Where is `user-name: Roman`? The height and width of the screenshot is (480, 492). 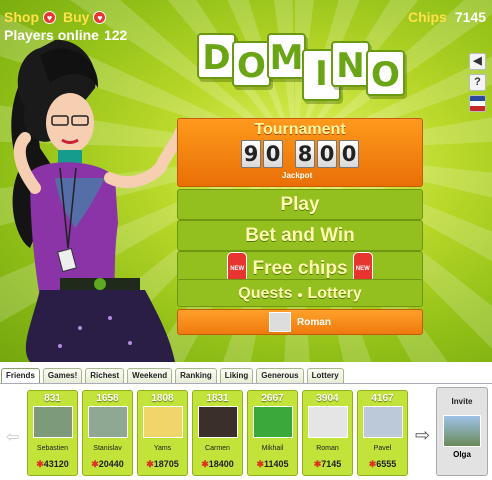
user-name: Roman is located at coordinates (314, 322).